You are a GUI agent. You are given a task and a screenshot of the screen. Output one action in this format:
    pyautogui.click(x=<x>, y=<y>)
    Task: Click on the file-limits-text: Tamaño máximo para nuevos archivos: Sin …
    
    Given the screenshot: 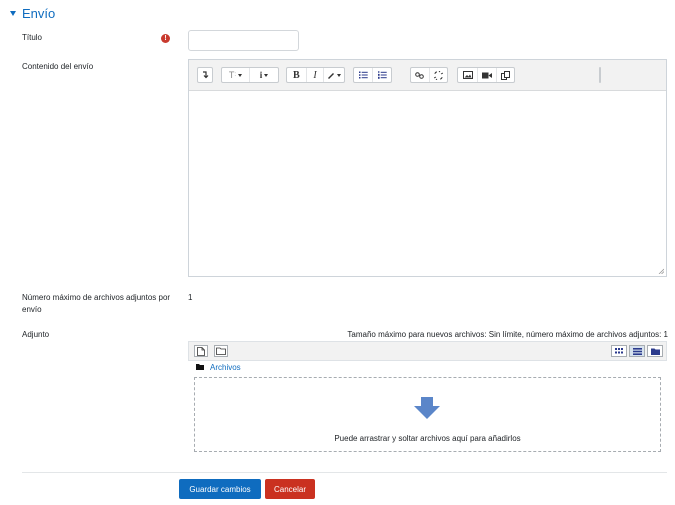 What is the action you would take?
    pyautogui.click(x=507, y=334)
    